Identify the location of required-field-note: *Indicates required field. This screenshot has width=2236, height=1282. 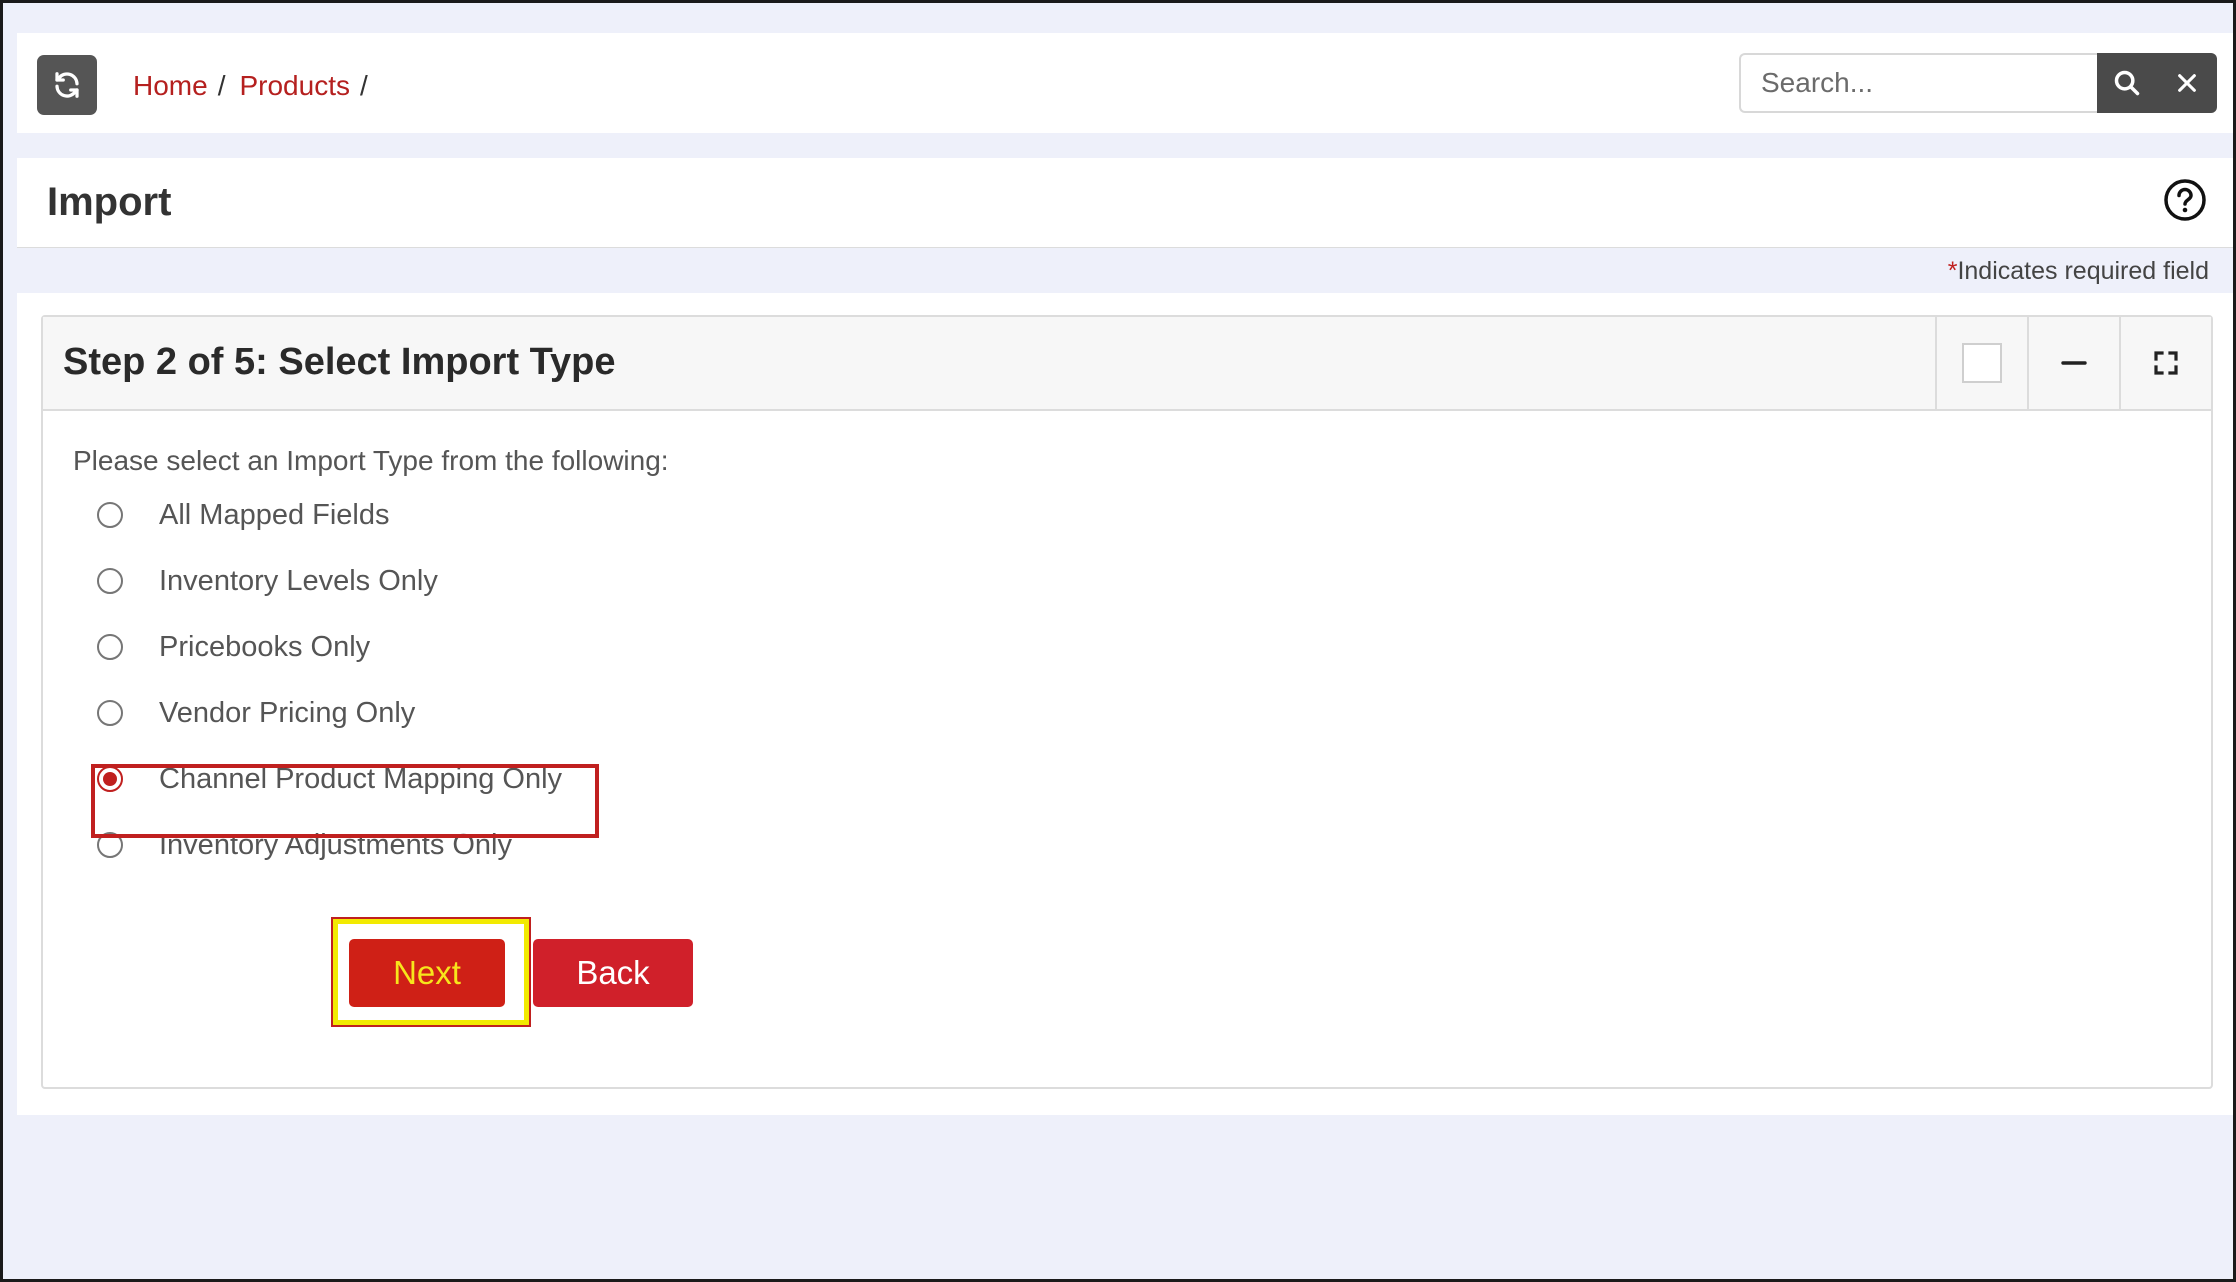
(2078, 271).